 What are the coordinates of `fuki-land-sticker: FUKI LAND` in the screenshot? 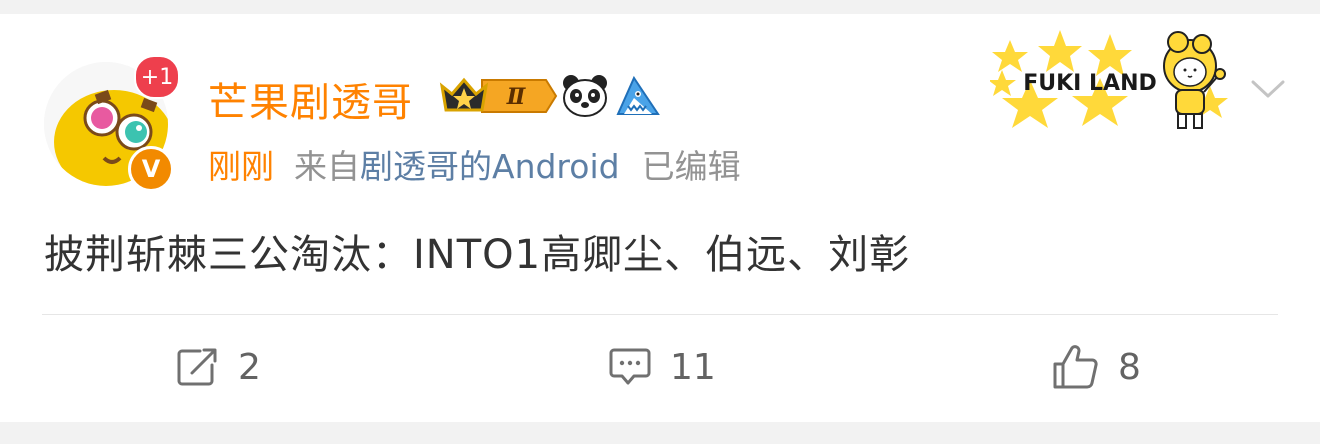 It's located at (1114, 78).